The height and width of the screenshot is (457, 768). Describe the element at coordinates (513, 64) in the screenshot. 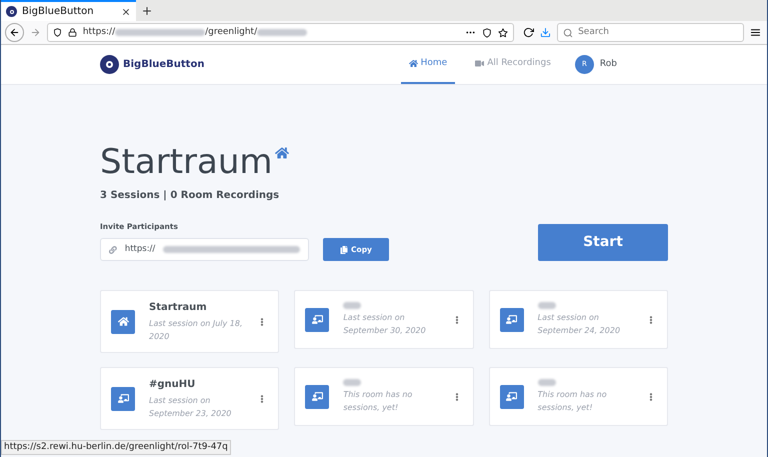

I see `nav-link: All Recordings` at that location.